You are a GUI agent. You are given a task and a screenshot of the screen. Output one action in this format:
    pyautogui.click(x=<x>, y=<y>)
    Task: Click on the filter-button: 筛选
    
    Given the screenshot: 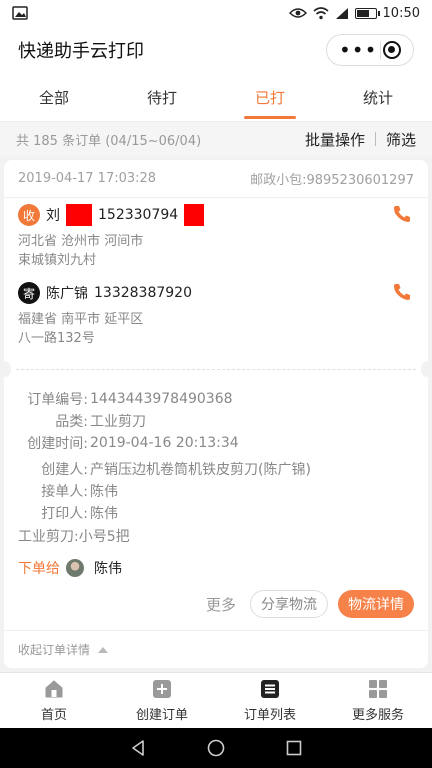 What is the action you would take?
    pyautogui.click(x=401, y=139)
    